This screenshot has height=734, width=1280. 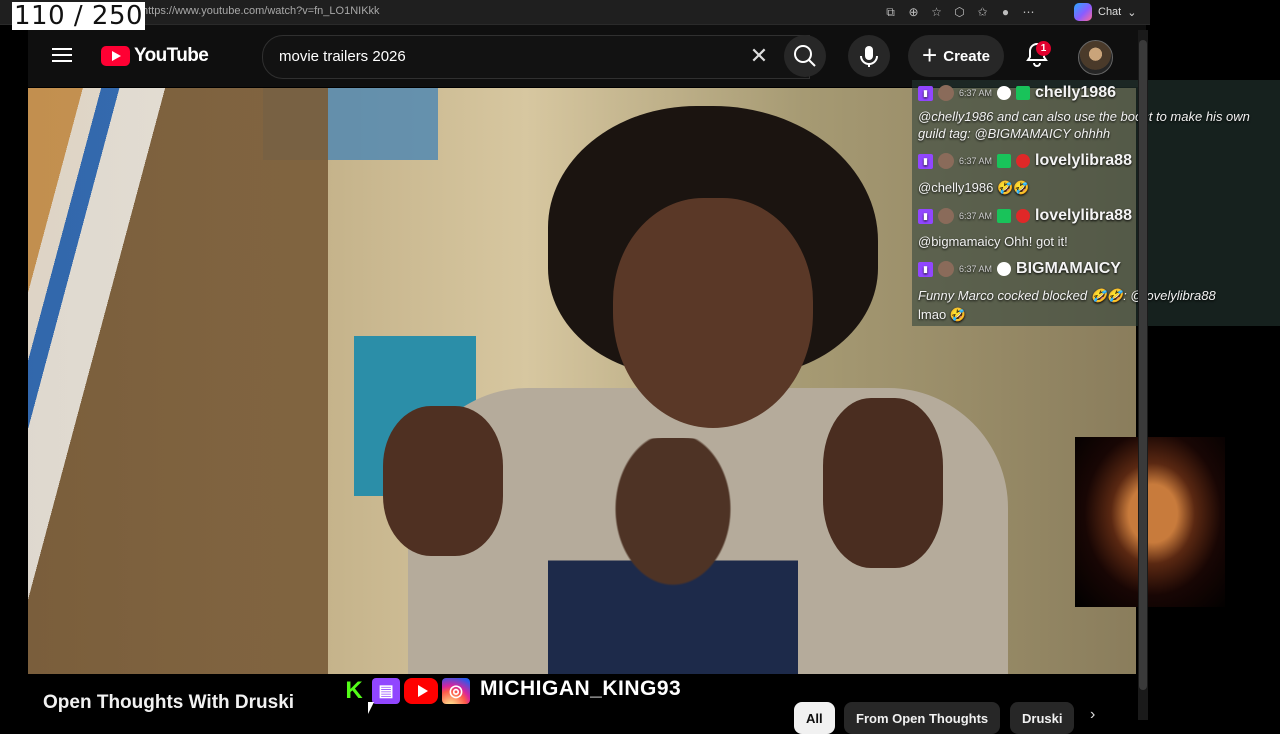 What do you see at coordinates (993, 241) in the screenshot?
I see `chat-message-text: @bigmamaicy Ohh! got it!` at bounding box center [993, 241].